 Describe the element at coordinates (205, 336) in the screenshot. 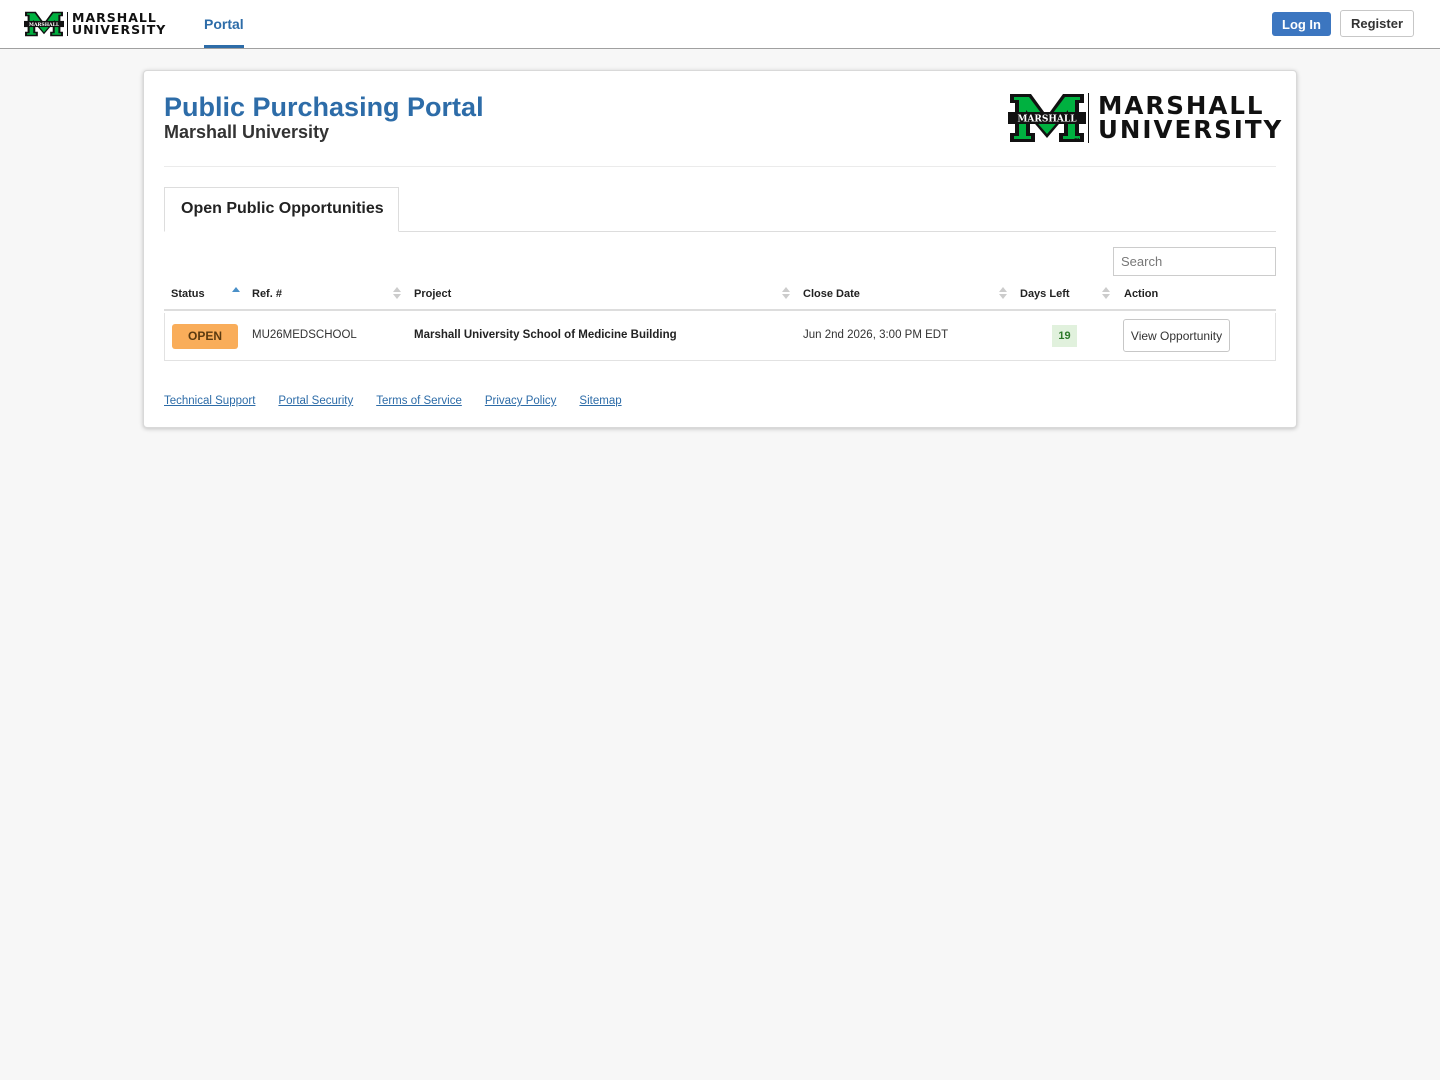

I see `status-badge: OPEN` at that location.